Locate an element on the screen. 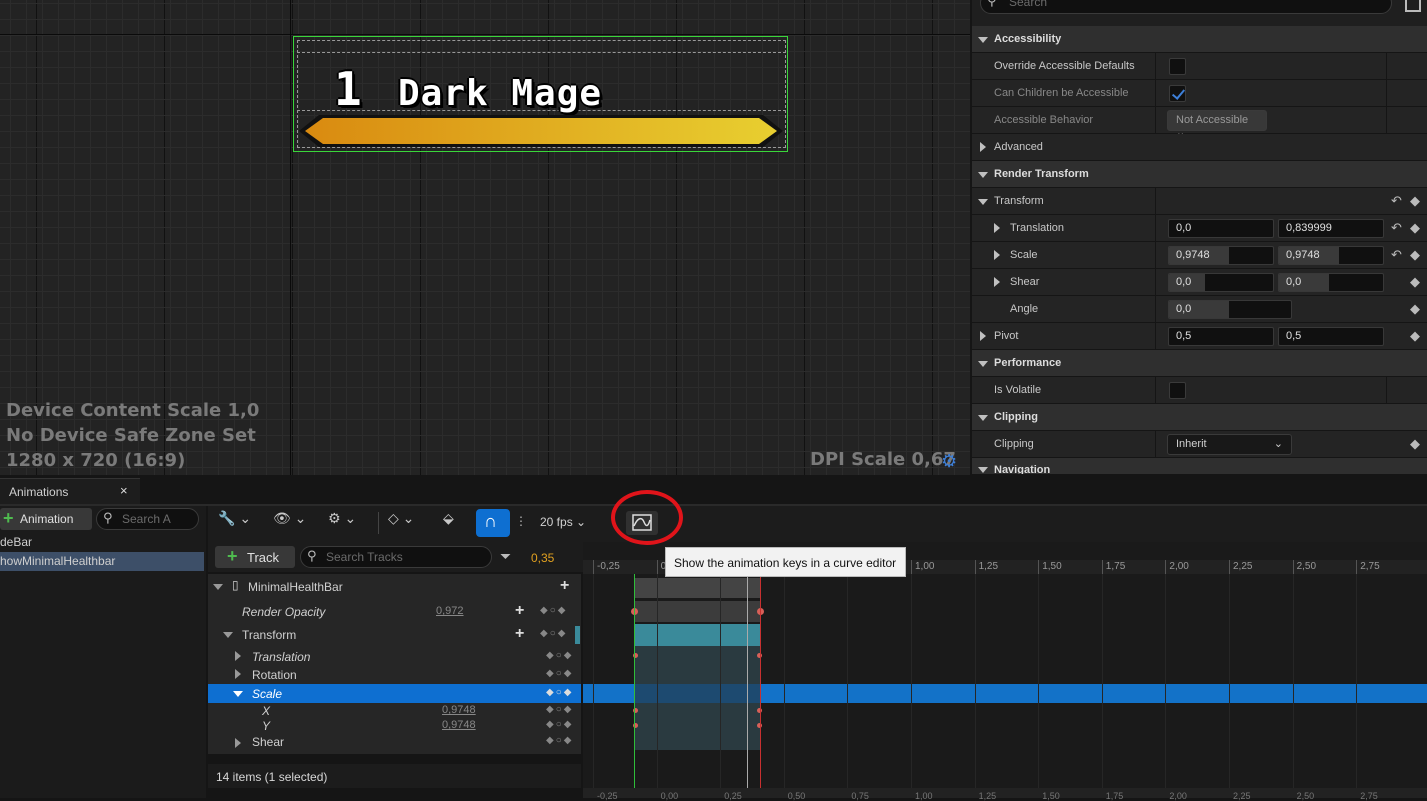  angle-field: 0,0 is located at coordinates (1230, 309).